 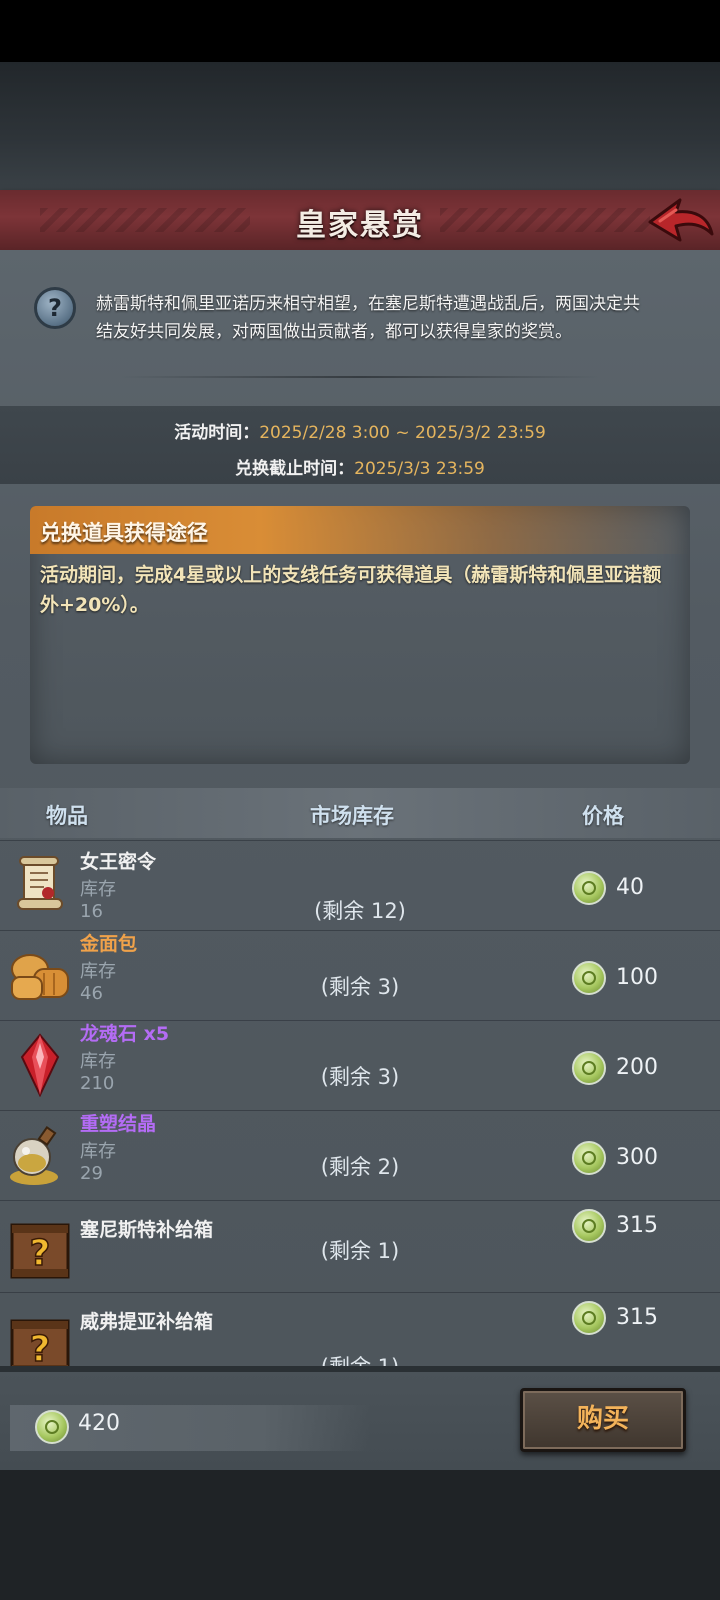 What do you see at coordinates (637, 1157) in the screenshot?
I see `item-price: 300` at bounding box center [637, 1157].